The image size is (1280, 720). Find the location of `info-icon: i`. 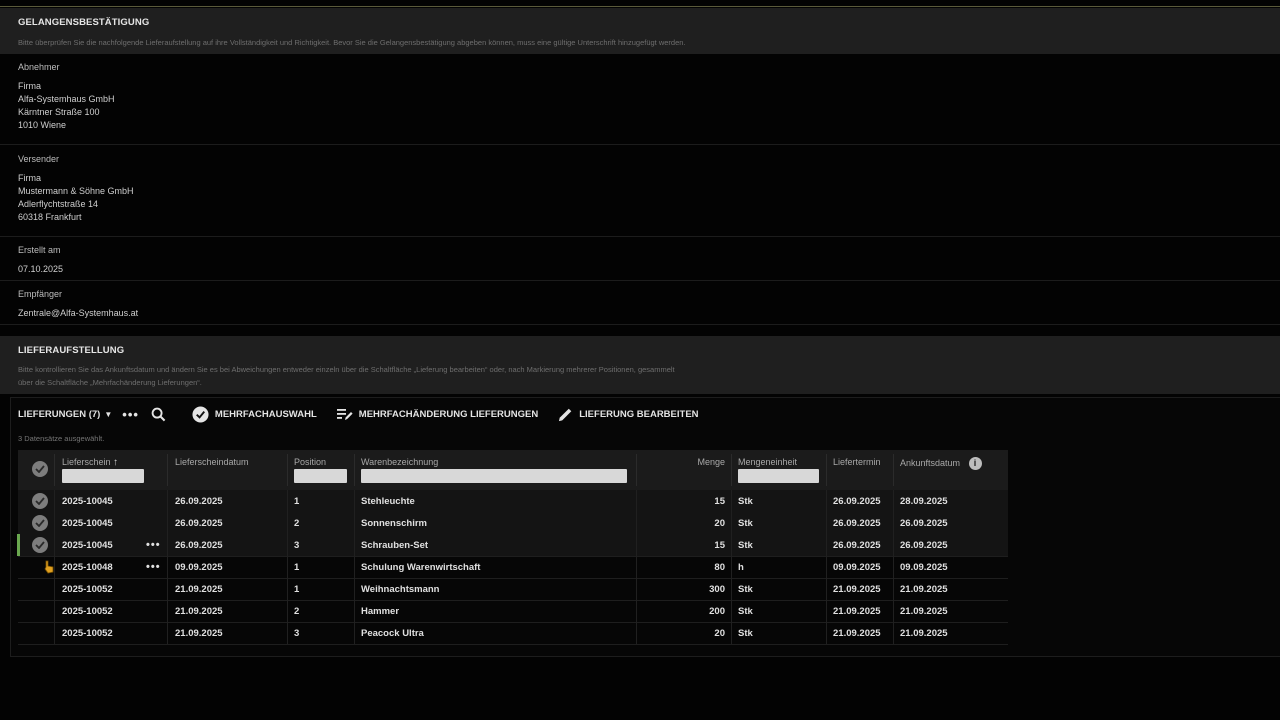

info-icon: i is located at coordinates (975, 463).